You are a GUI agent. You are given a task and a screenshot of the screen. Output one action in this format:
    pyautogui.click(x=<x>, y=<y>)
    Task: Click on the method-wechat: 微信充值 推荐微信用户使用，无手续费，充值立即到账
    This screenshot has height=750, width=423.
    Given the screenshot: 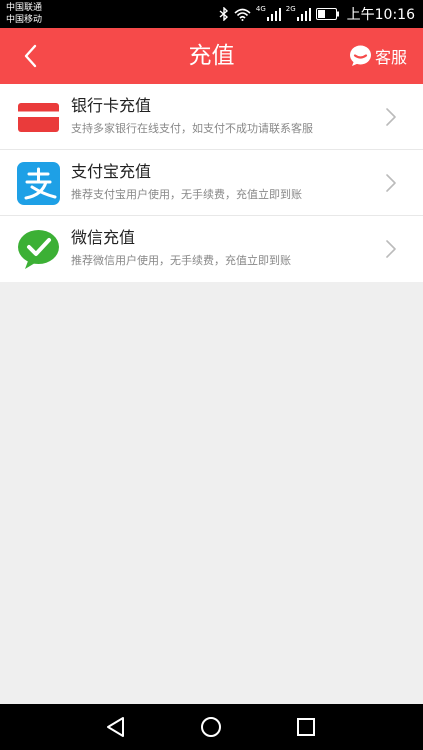 What is the action you would take?
    pyautogui.click(x=211, y=249)
    